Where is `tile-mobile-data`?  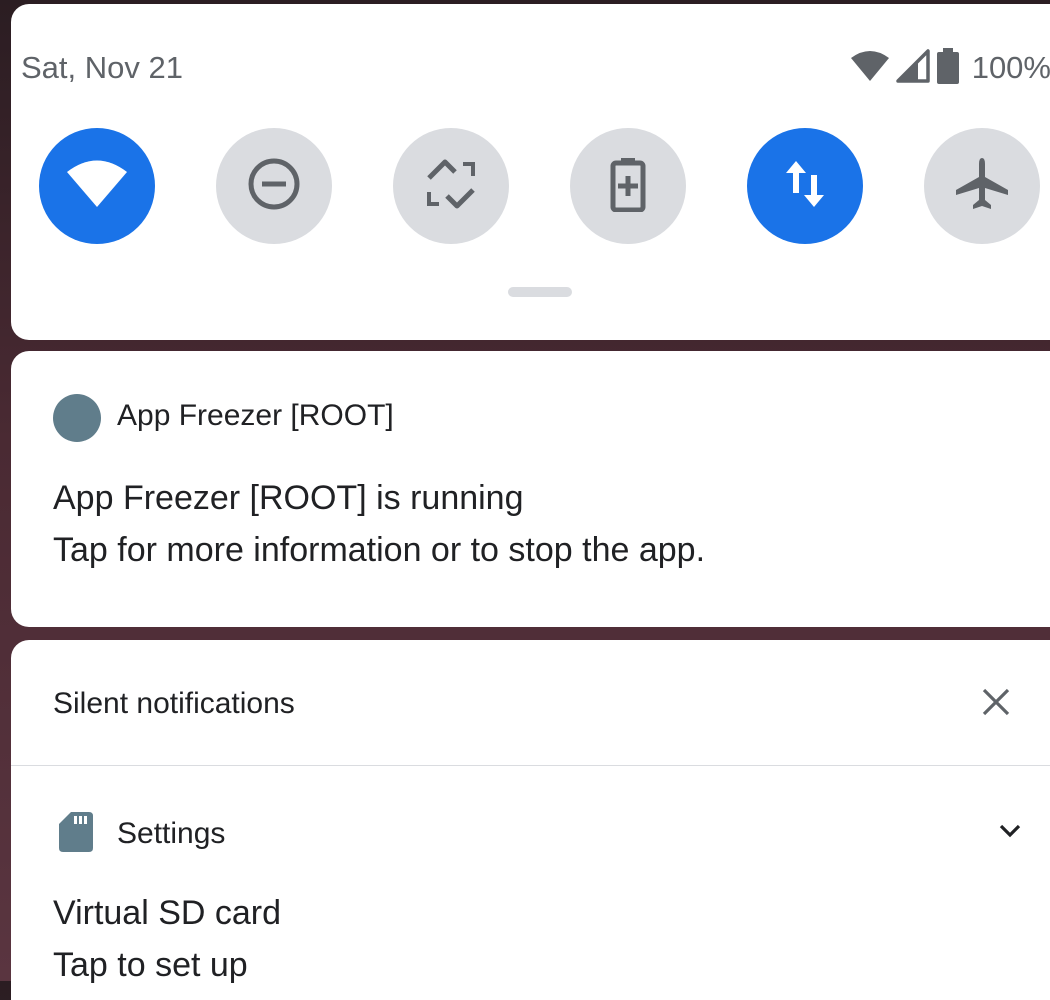 tile-mobile-data is located at coordinates (805, 186).